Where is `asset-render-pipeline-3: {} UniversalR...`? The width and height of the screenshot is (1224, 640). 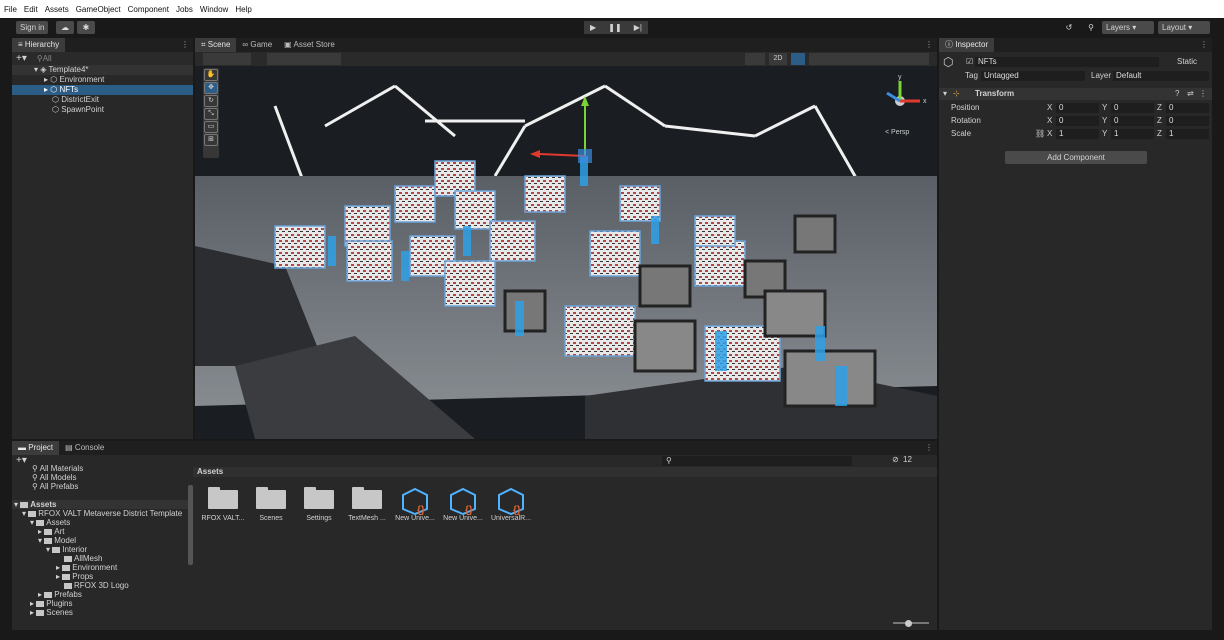
asset-render-pipeline-3: {} UniversalR... is located at coordinates (511, 504).